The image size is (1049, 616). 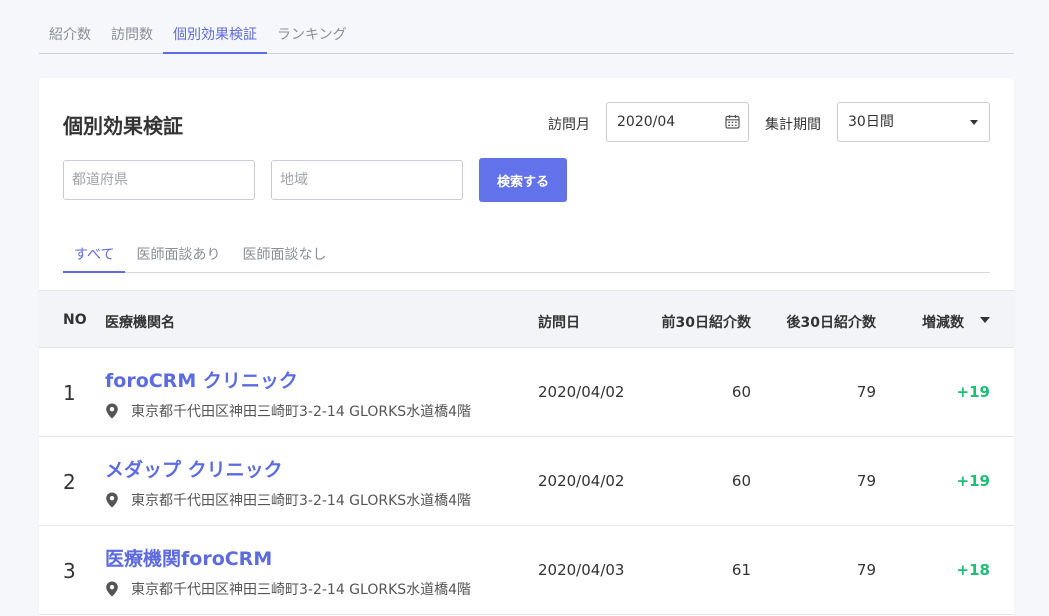 I want to click on visit-date: 2020/04/03, so click(x=581, y=570).